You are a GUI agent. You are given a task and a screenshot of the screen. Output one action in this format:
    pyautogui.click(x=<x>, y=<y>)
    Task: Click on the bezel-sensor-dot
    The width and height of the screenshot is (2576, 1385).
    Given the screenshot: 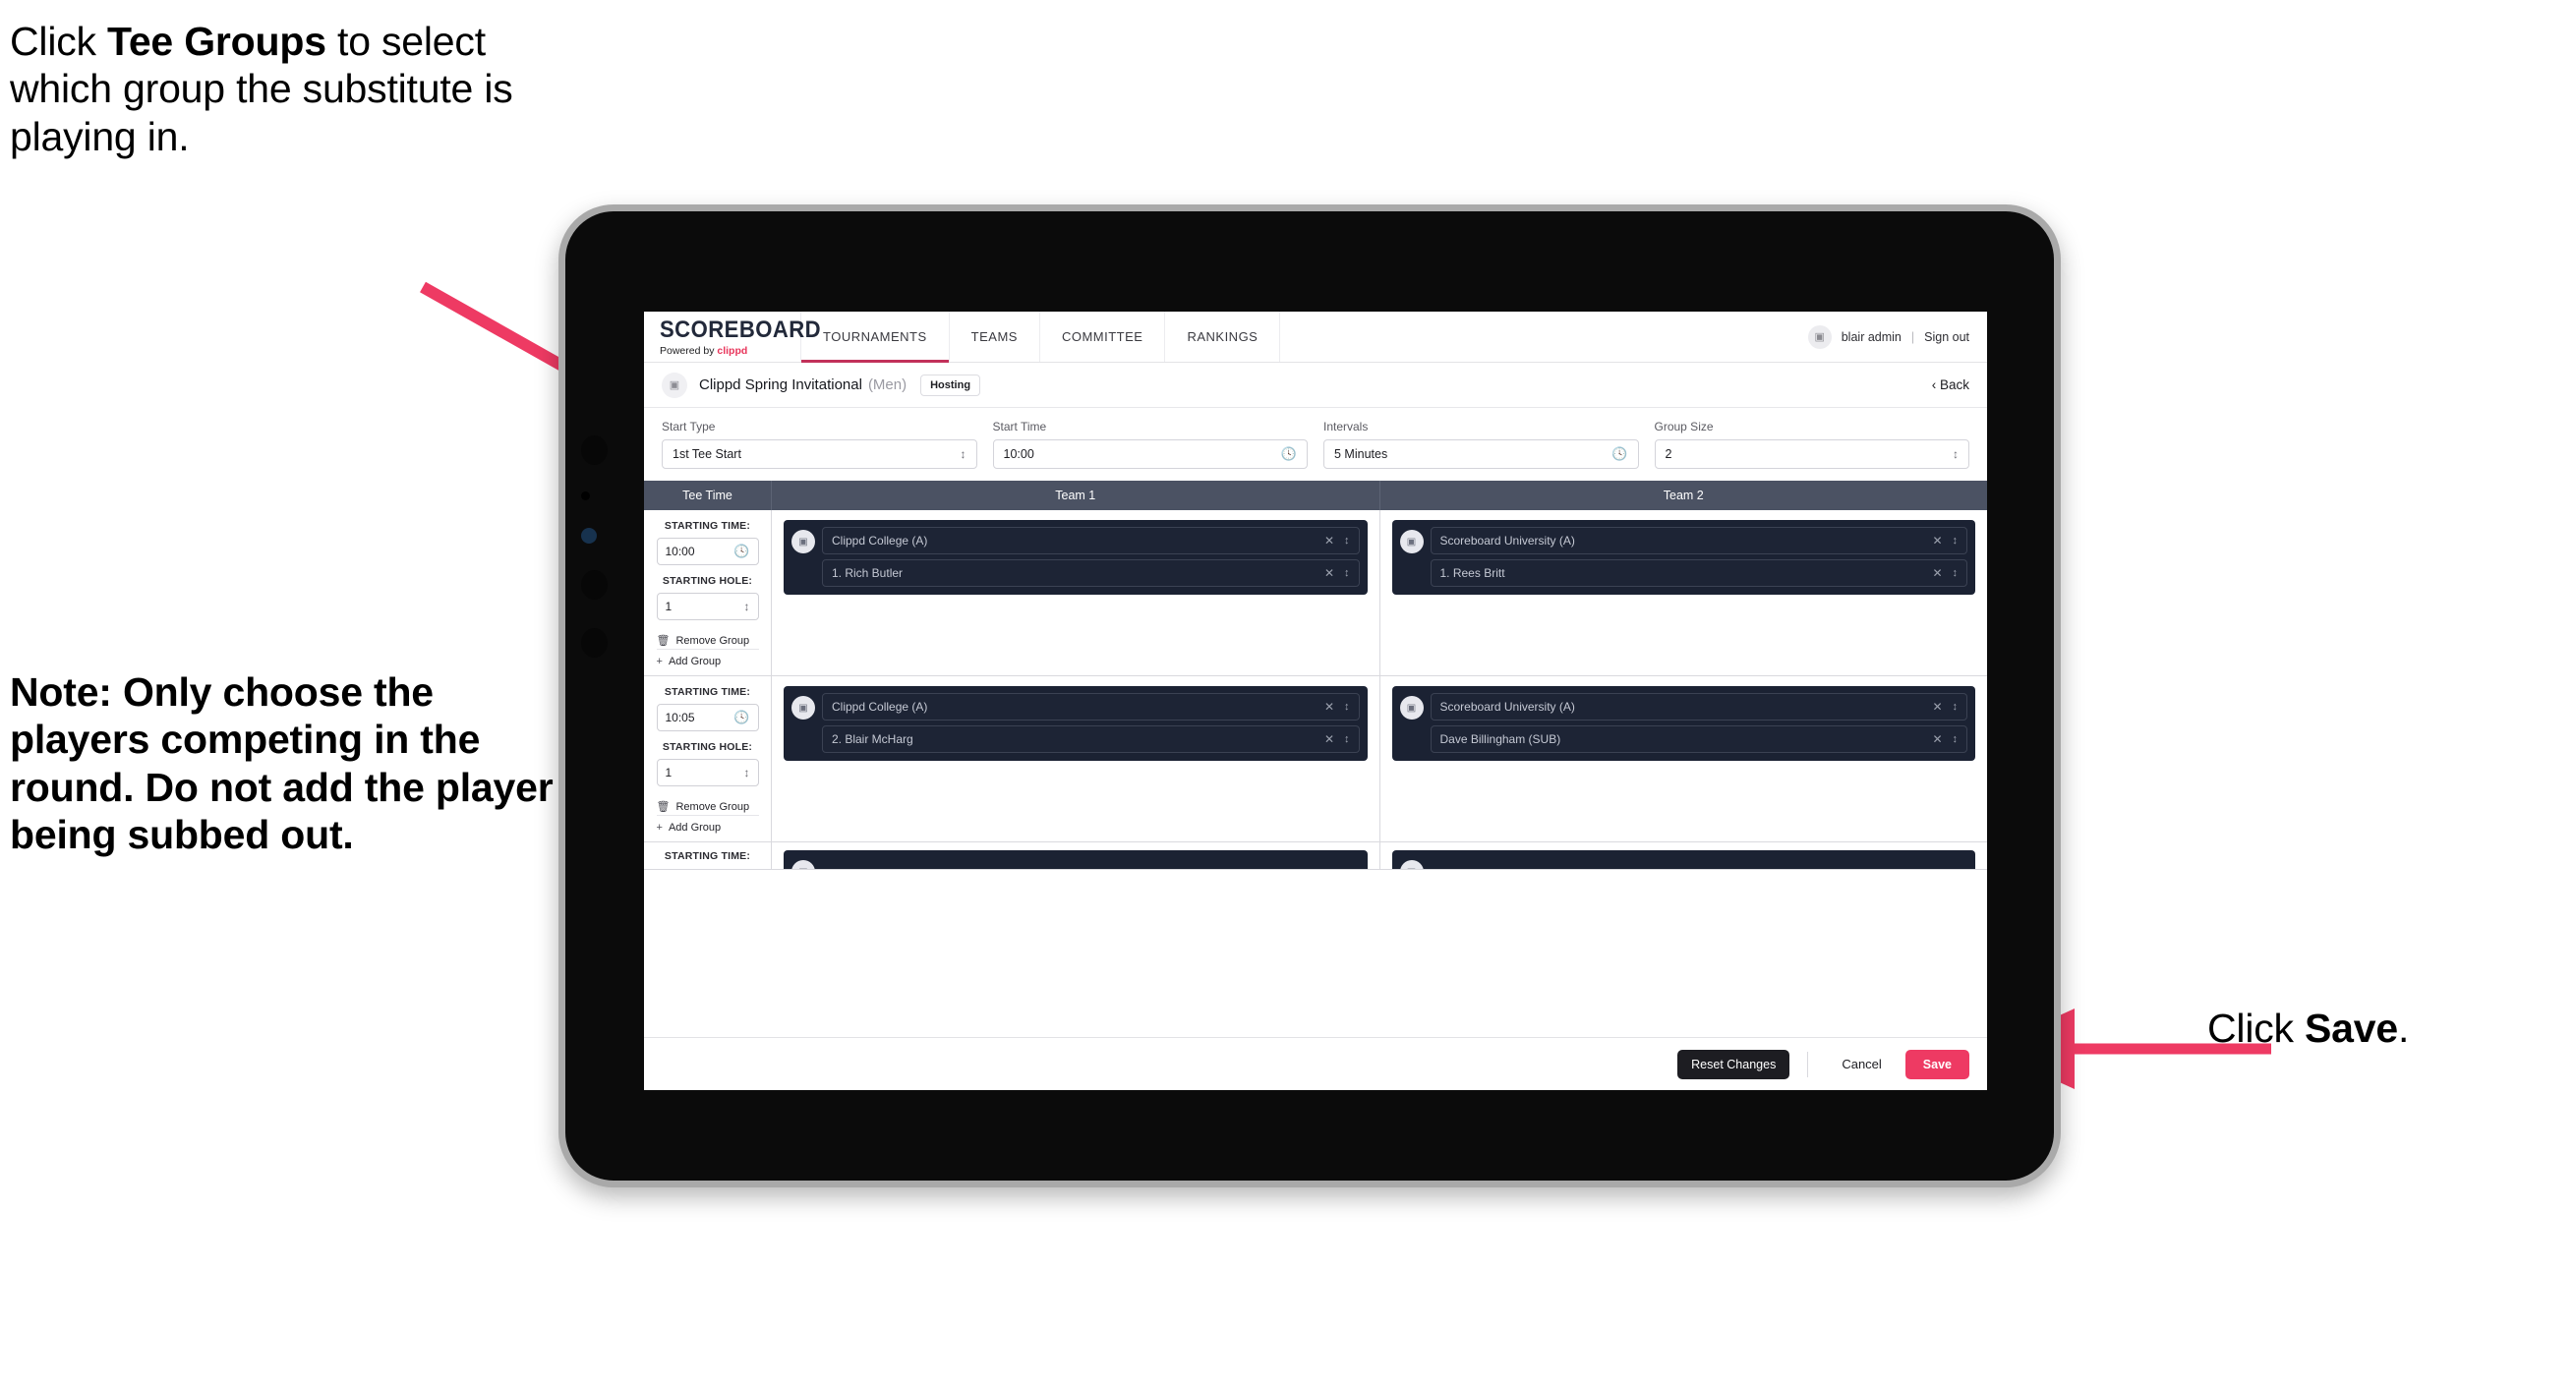 What is the action you would take?
    pyautogui.click(x=594, y=450)
    